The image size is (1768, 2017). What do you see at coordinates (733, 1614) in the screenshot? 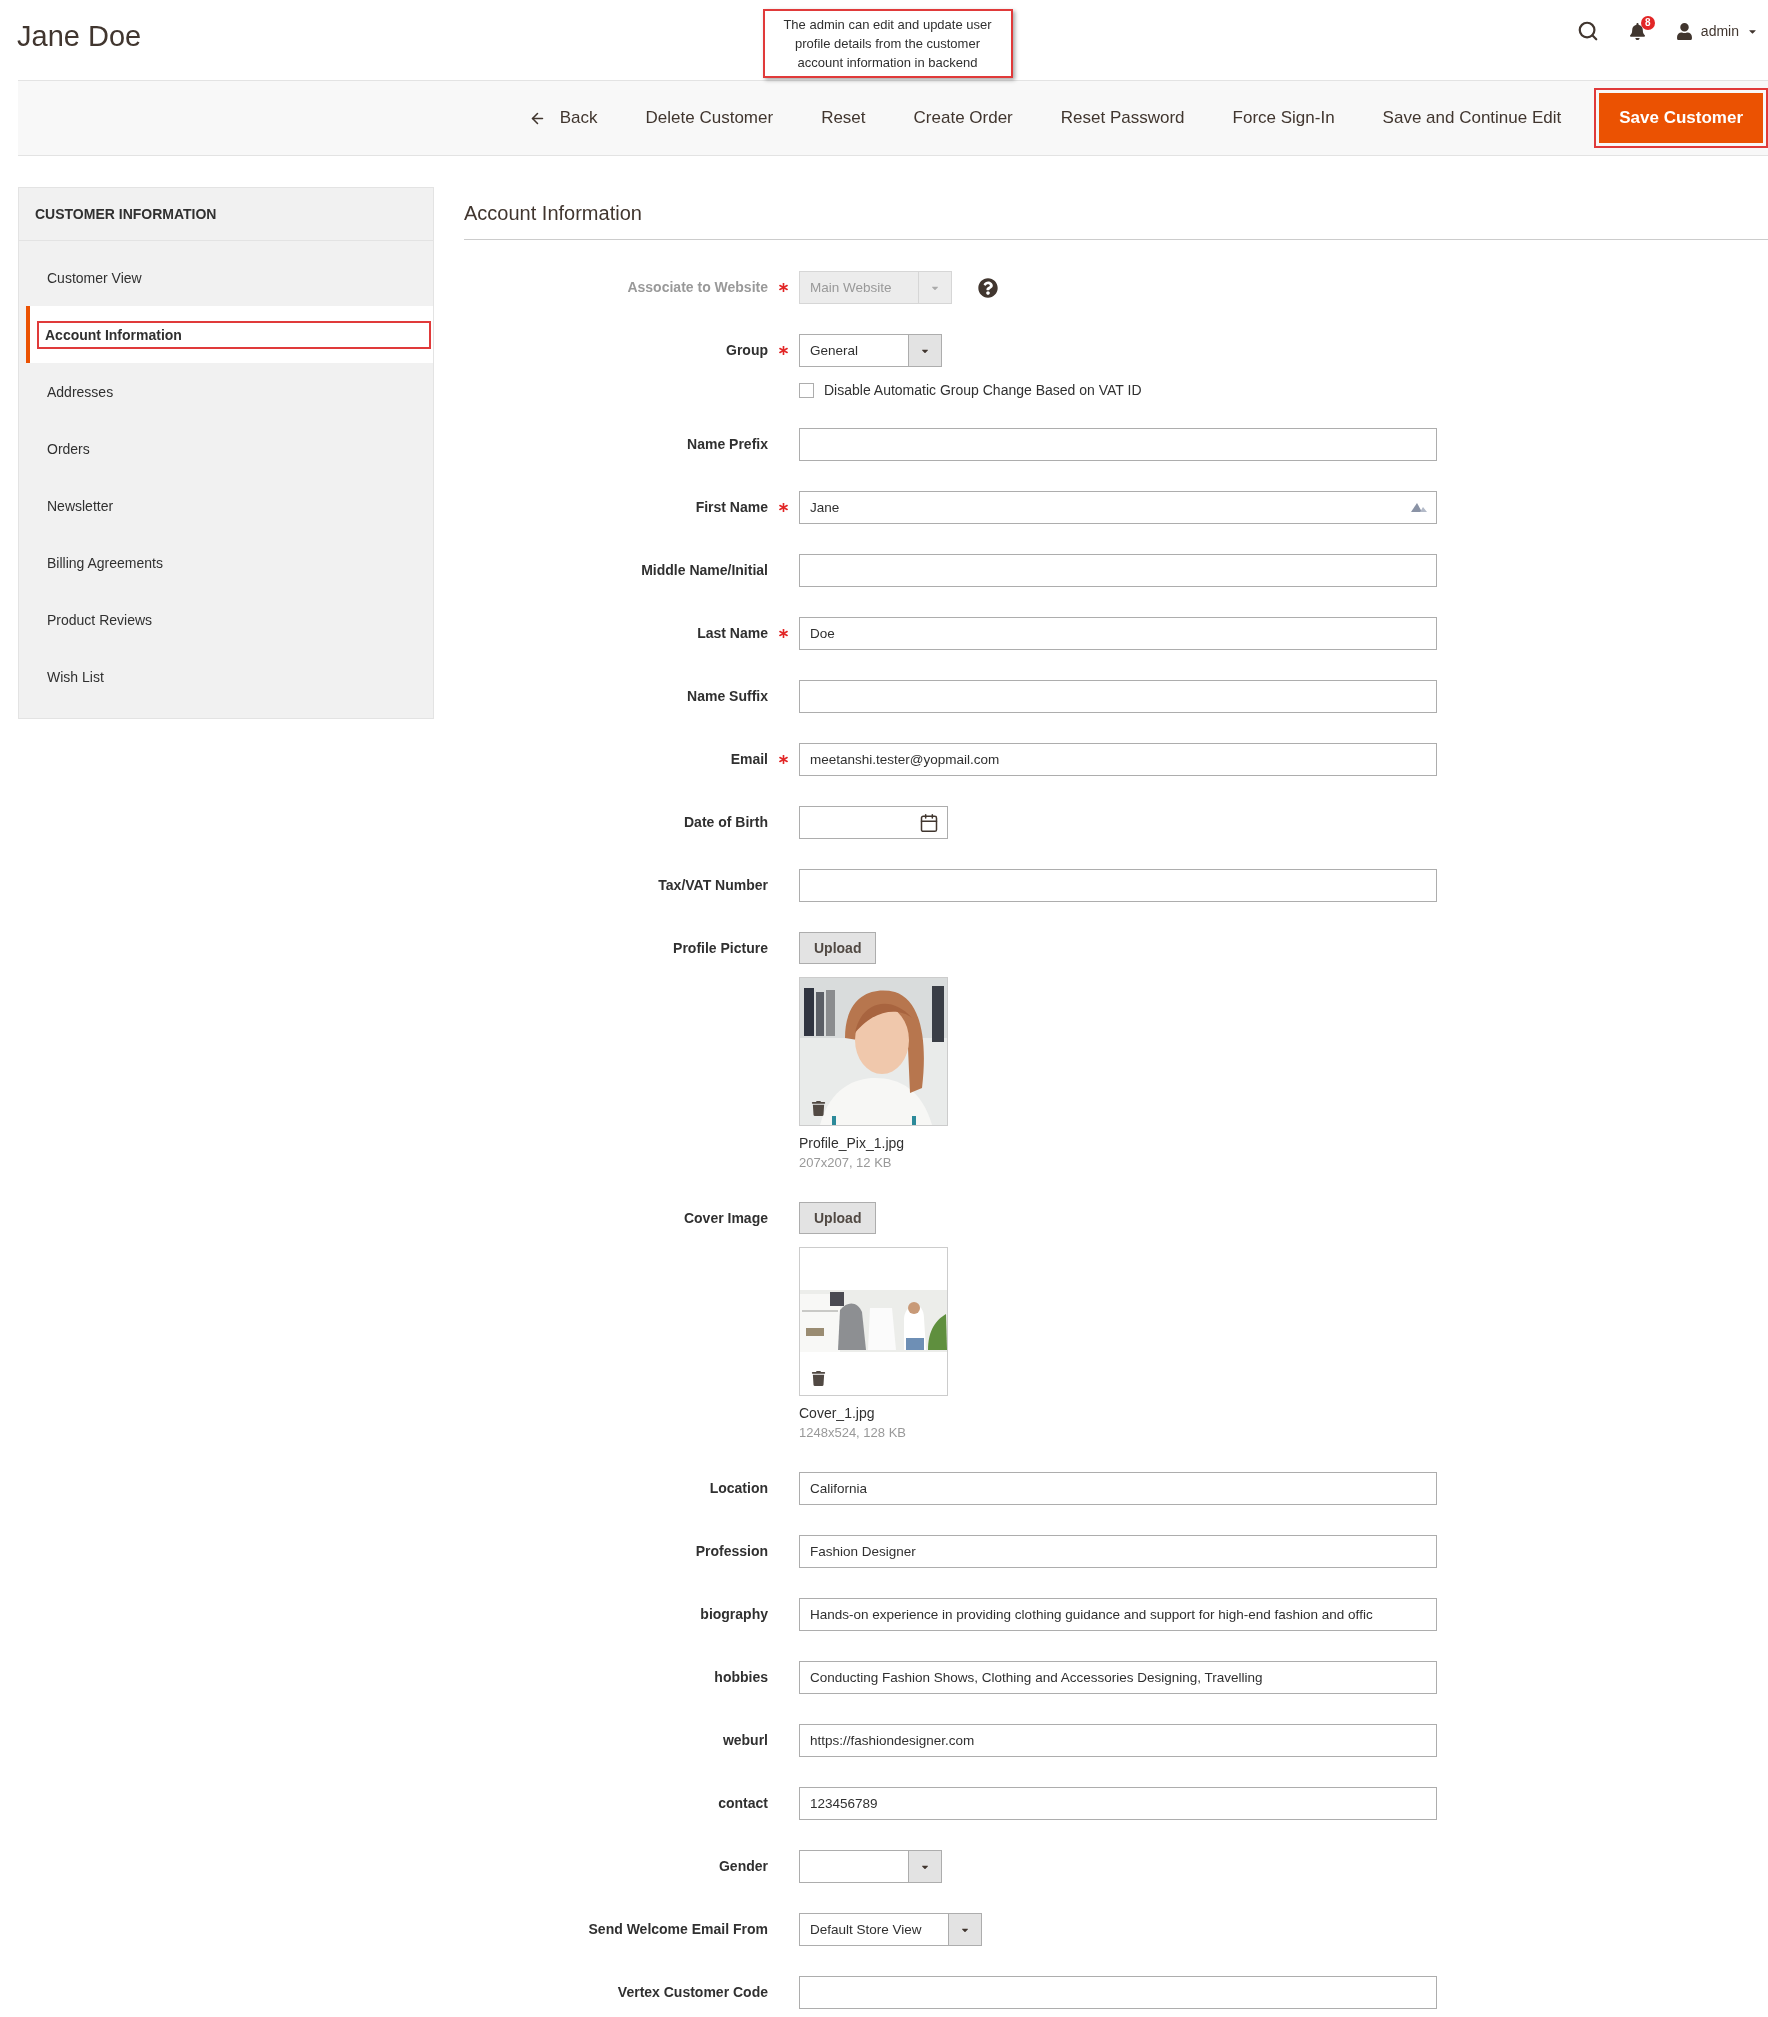
I see `field-label: biography` at bounding box center [733, 1614].